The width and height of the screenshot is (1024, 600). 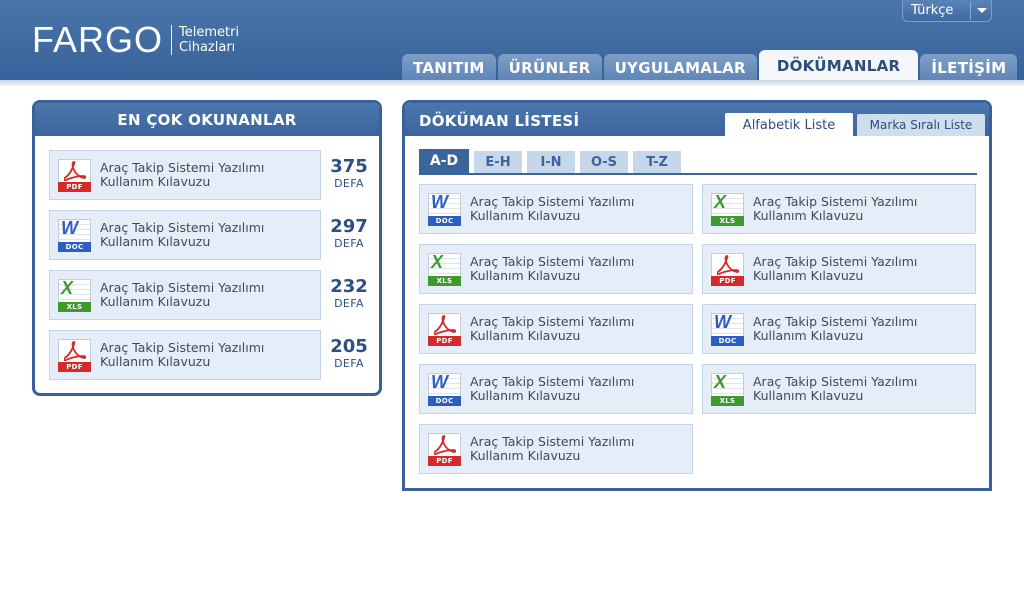 I want to click on tab-alphabetical-list: Alfabetik Liste, so click(x=789, y=125).